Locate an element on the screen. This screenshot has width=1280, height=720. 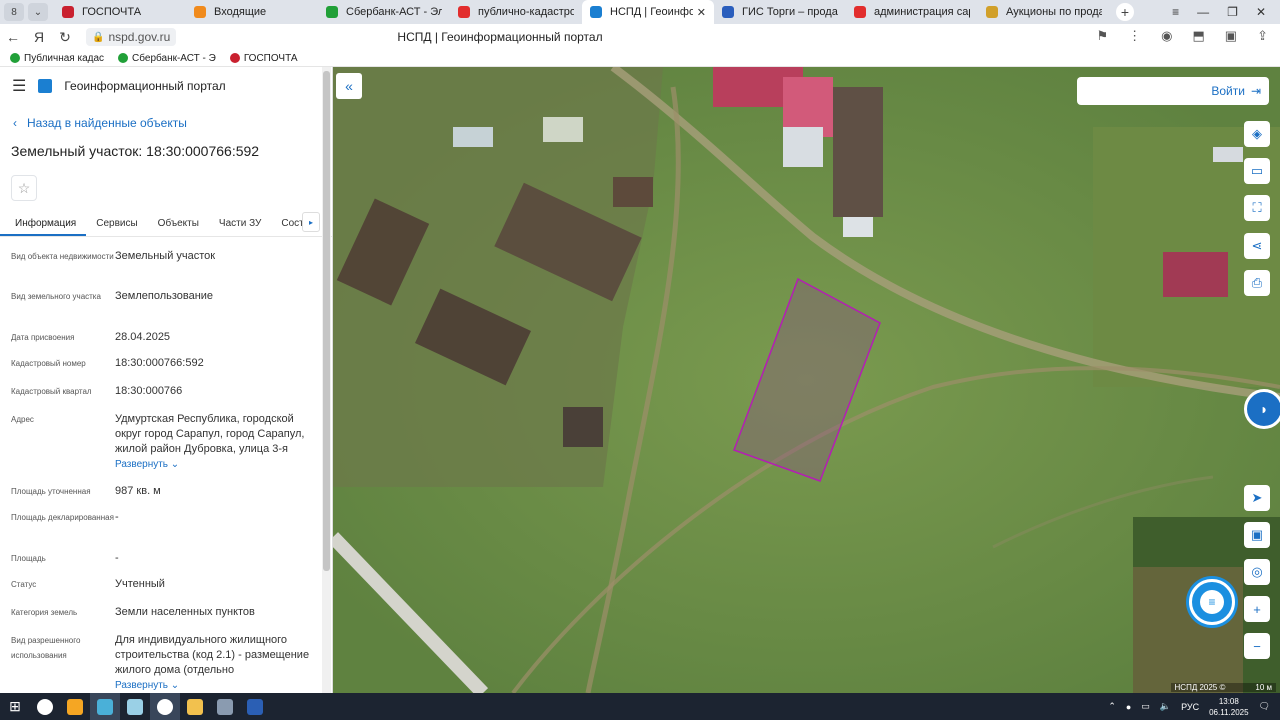
print-icon: ⎙ is located at coordinates (1257, 283).